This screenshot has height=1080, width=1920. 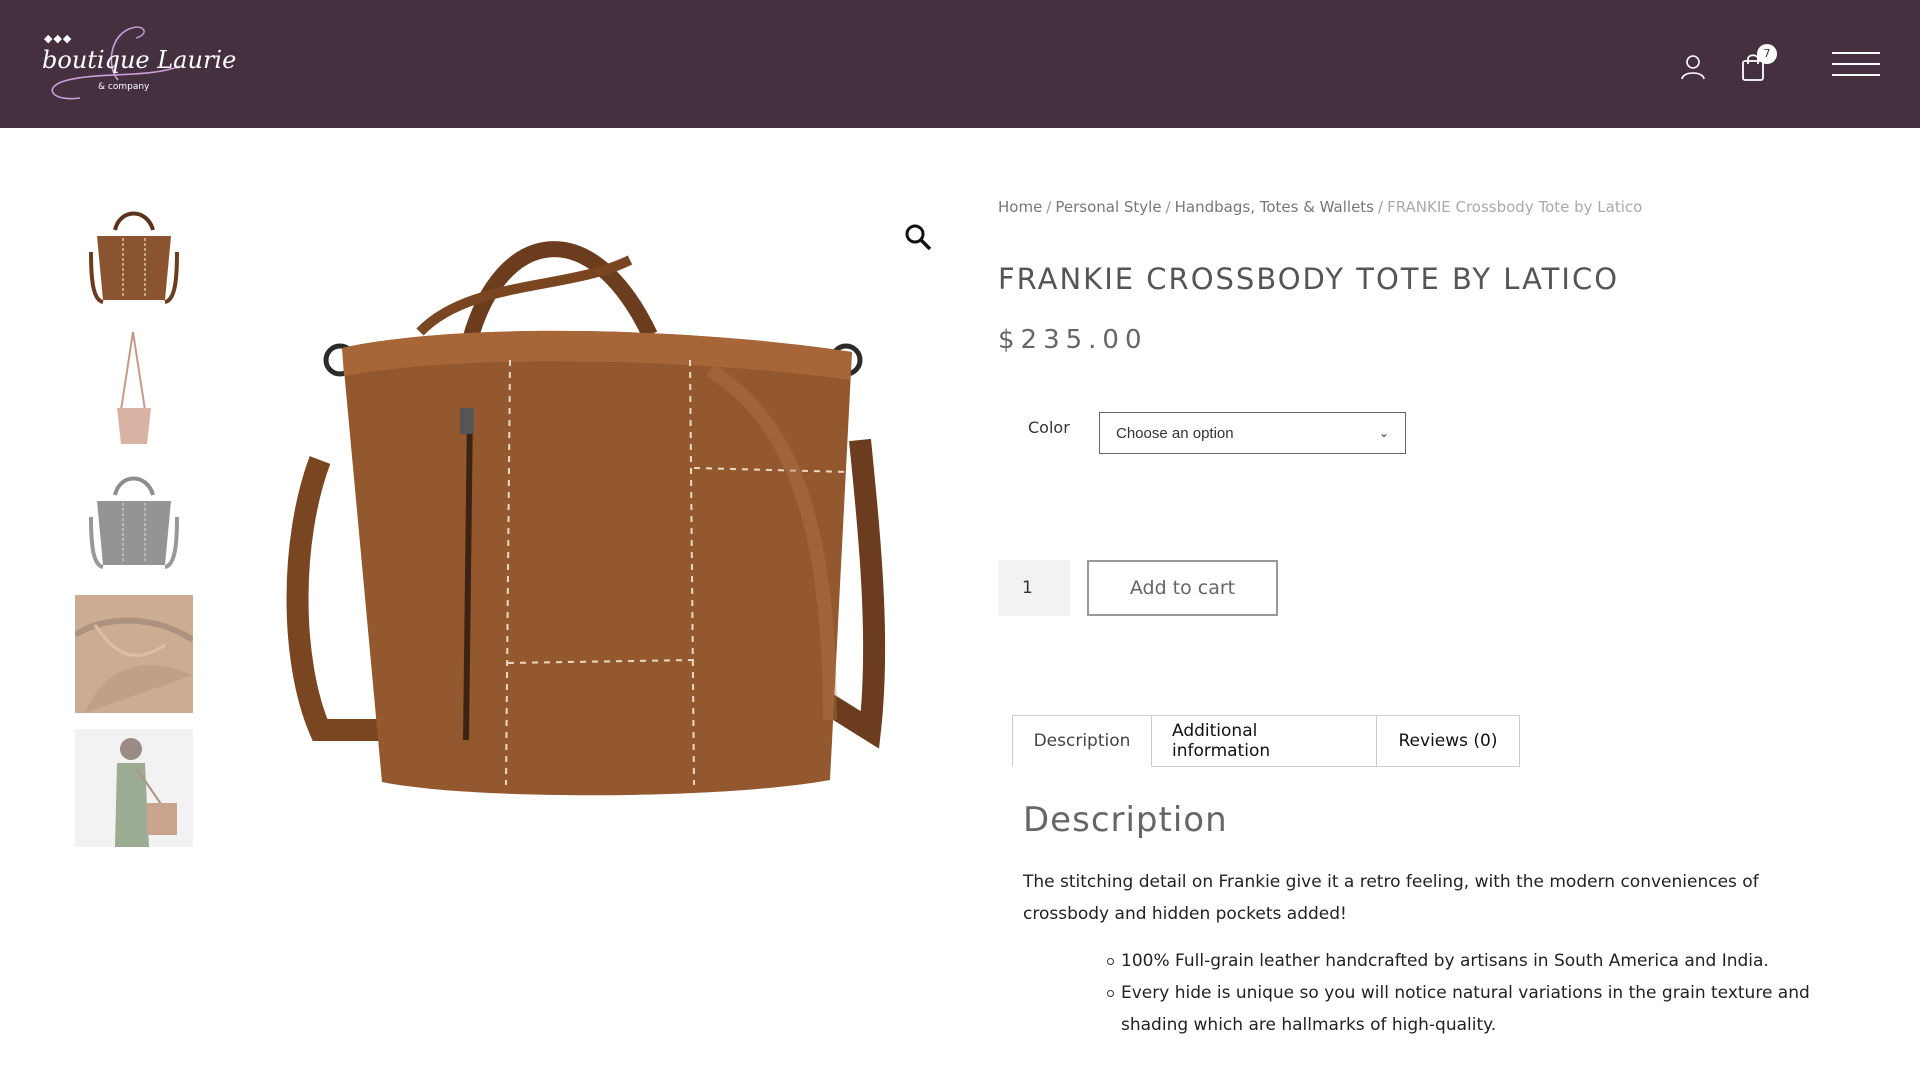 I want to click on color-select-value: Choose an option, so click(x=1175, y=433).